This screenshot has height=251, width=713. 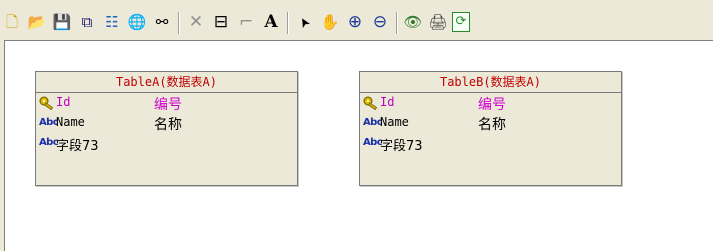 I want to click on hierarchy-tree-icon: ☷, so click(x=112, y=22).